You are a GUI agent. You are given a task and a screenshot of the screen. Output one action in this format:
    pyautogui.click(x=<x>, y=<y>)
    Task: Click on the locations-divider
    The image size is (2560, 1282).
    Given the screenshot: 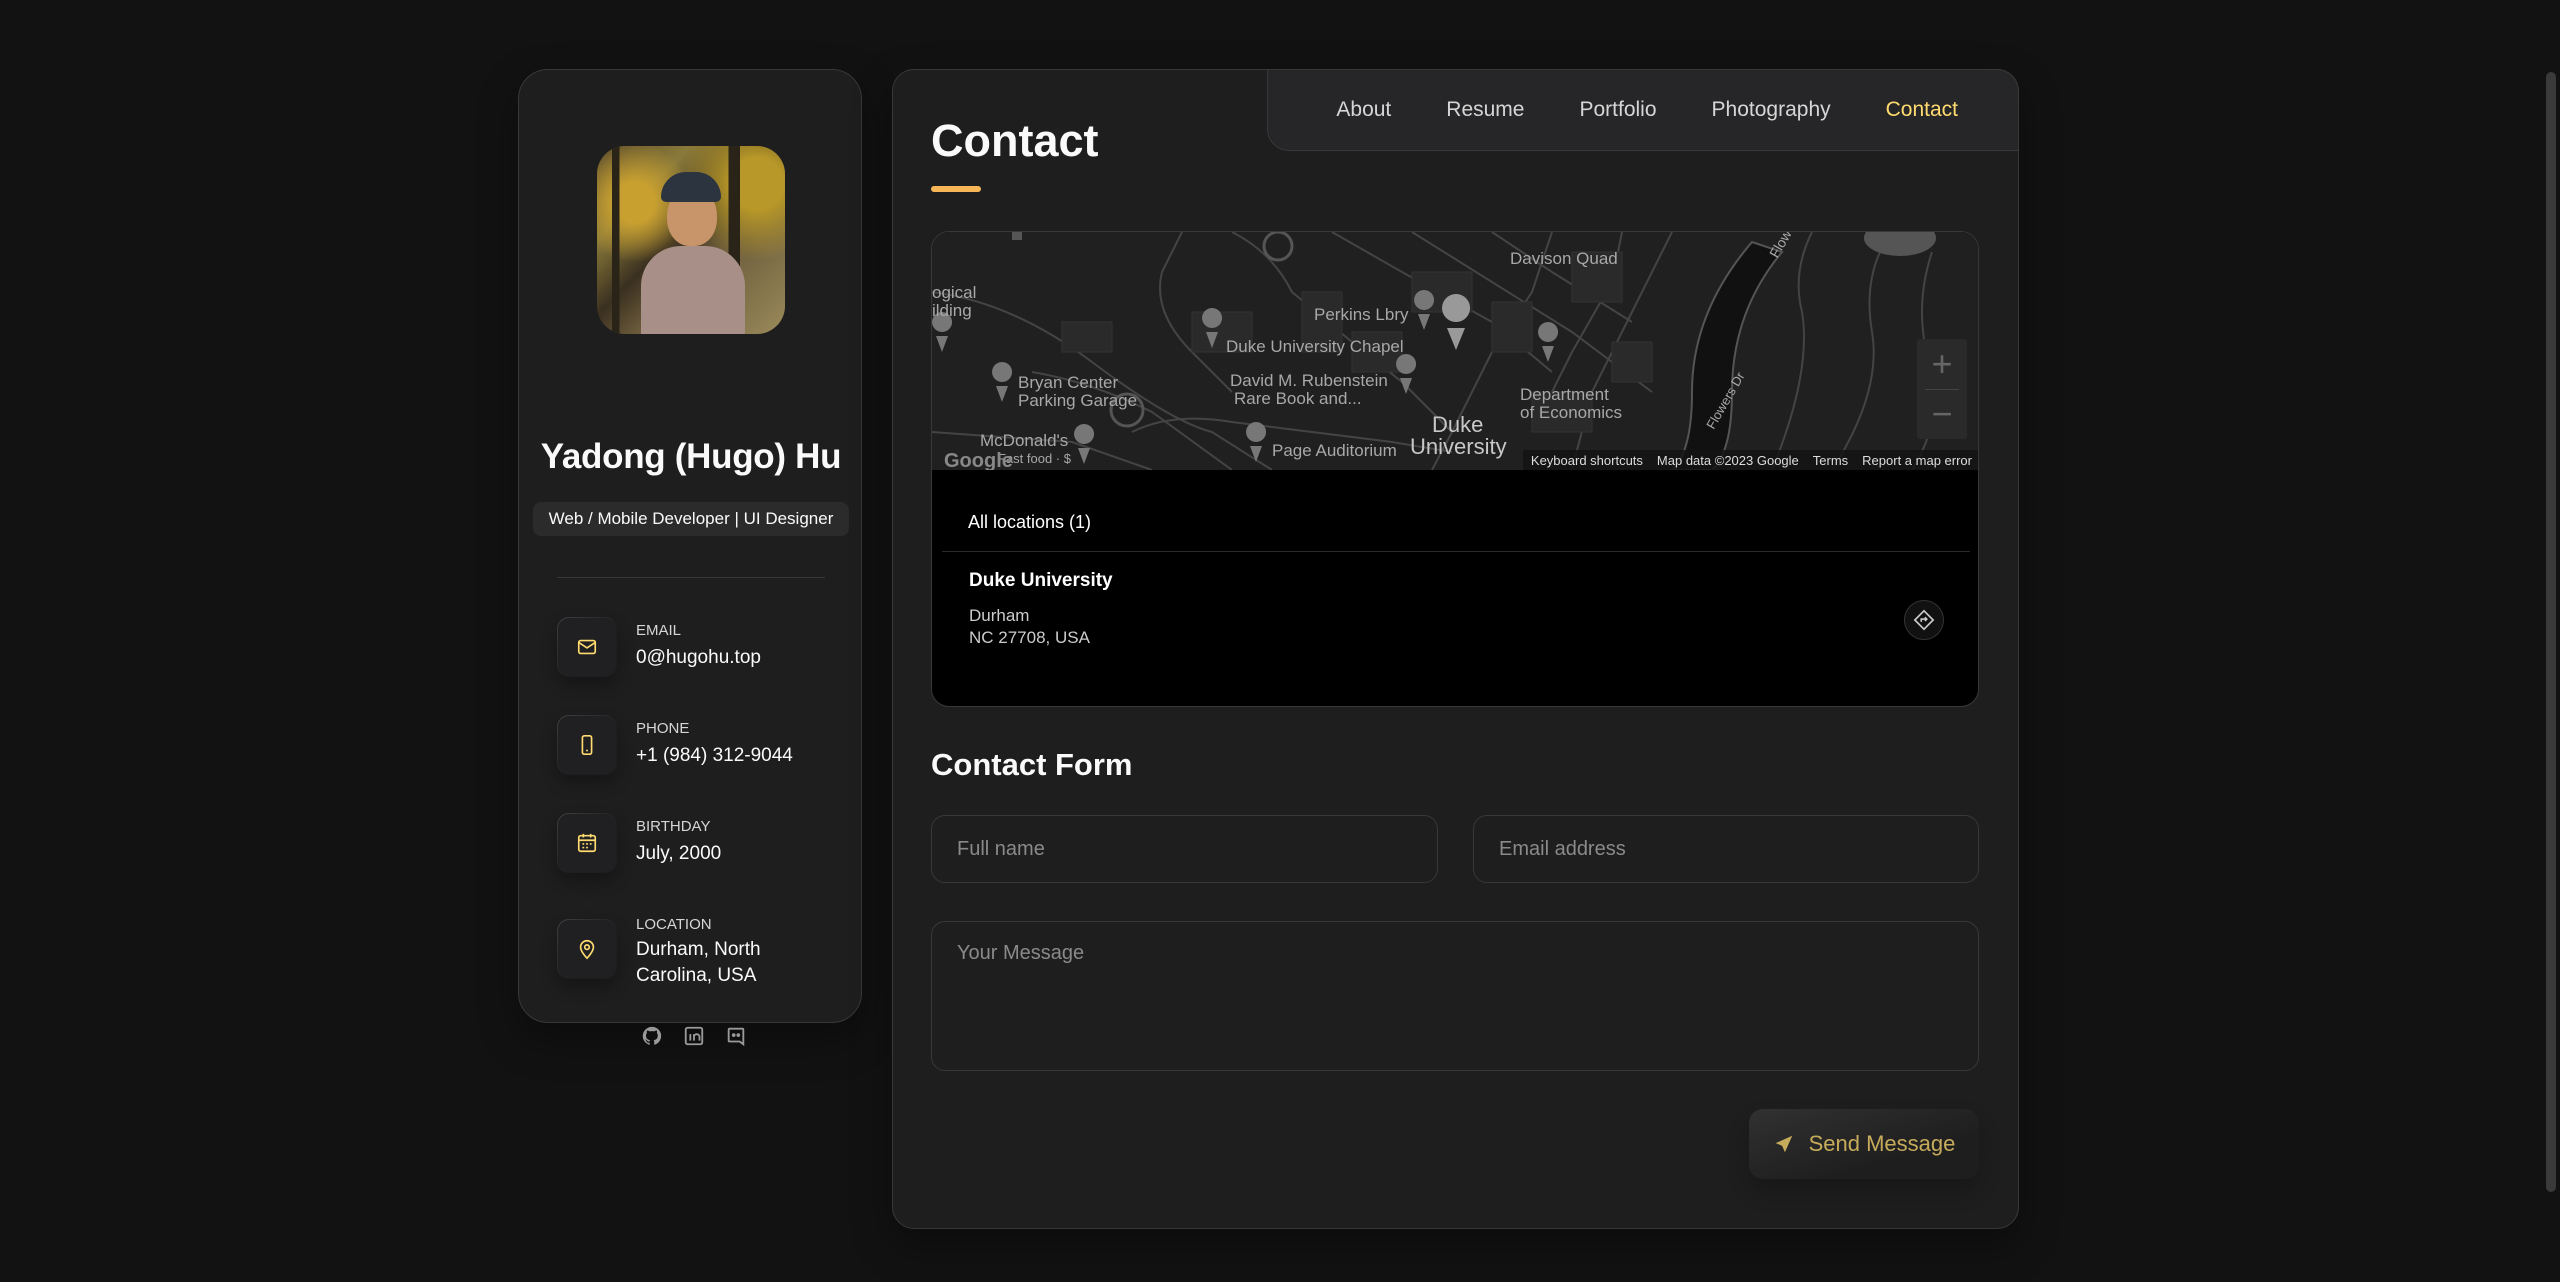 What is the action you would take?
    pyautogui.click(x=1456, y=551)
    